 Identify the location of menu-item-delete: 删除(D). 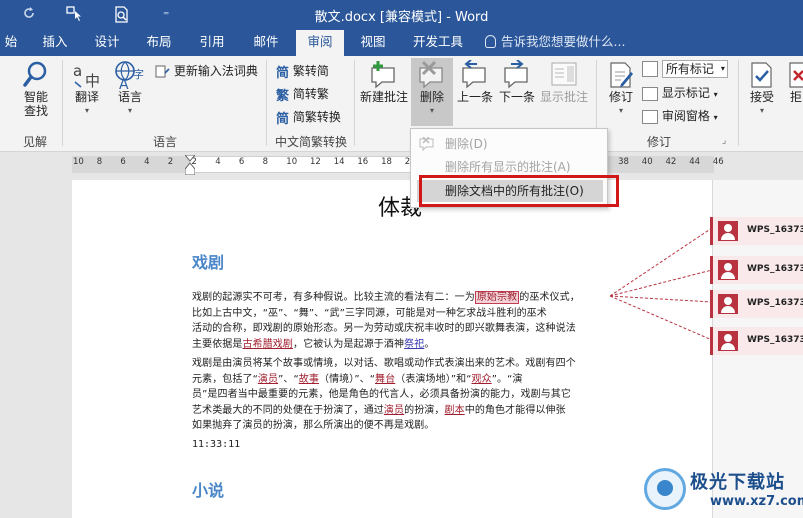
(509, 144).